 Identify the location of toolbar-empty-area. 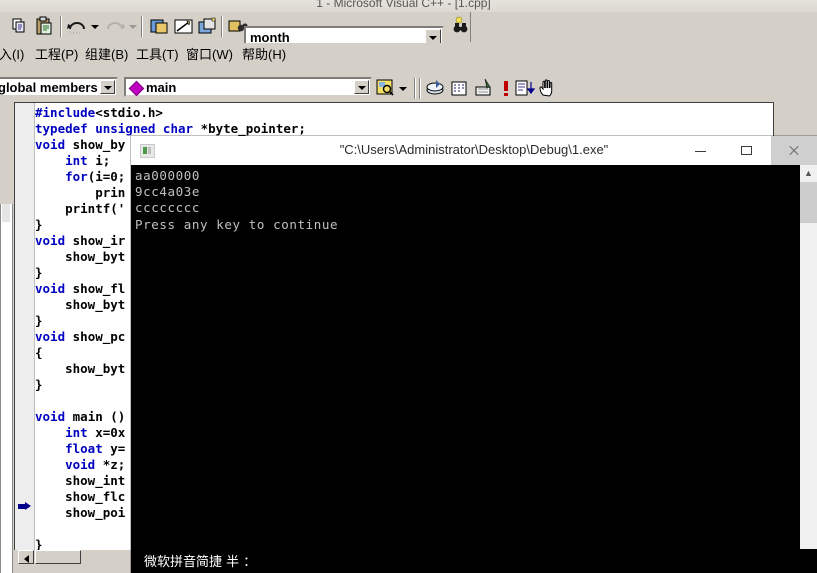
(644, 27).